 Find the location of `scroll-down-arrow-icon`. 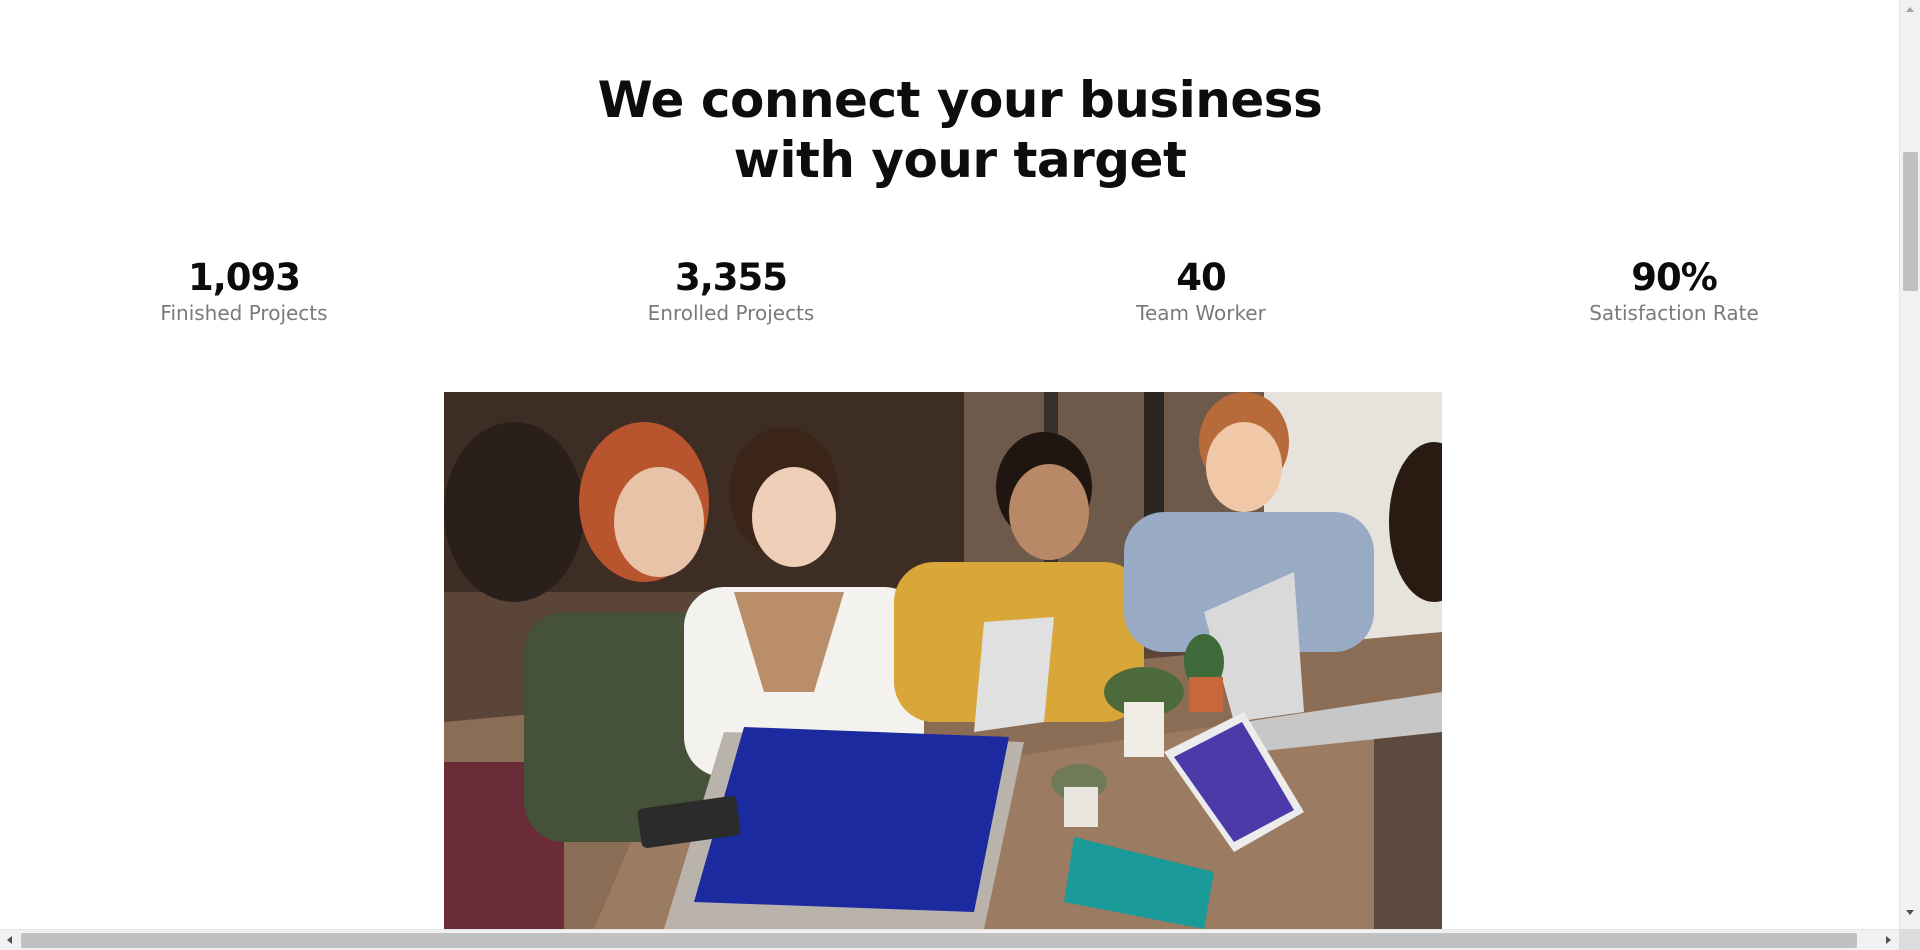

scroll-down-arrow-icon is located at coordinates (1910, 912).